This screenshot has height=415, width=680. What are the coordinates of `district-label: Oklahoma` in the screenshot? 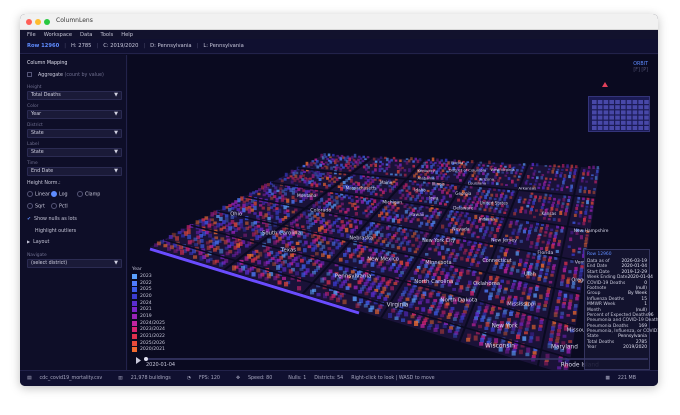 It's located at (486, 284).